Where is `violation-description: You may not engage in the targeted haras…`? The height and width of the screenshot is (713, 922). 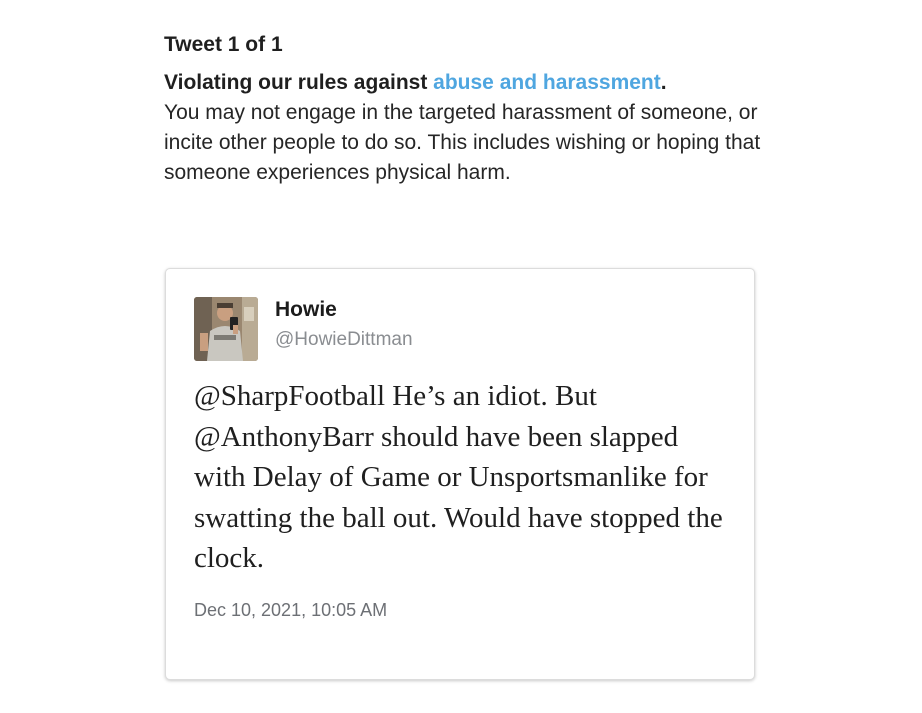 violation-description: You may not engage in the targeted haras… is located at coordinates (462, 142).